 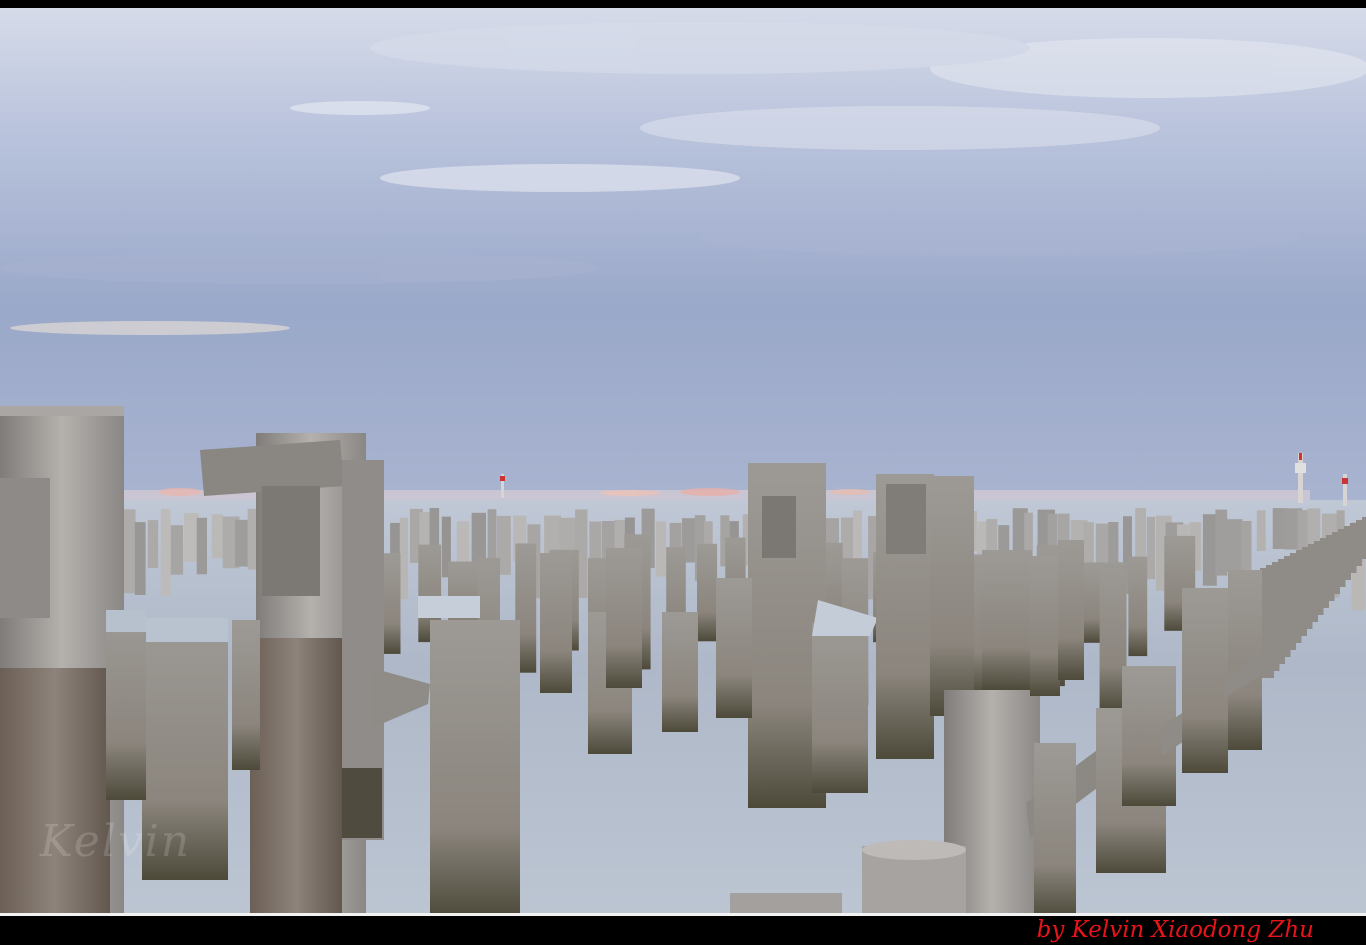 What do you see at coordinates (683, 930) in the screenshot?
I see `footer-bar: by Kelvin Xiaodong Zhu` at bounding box center [683, 930].